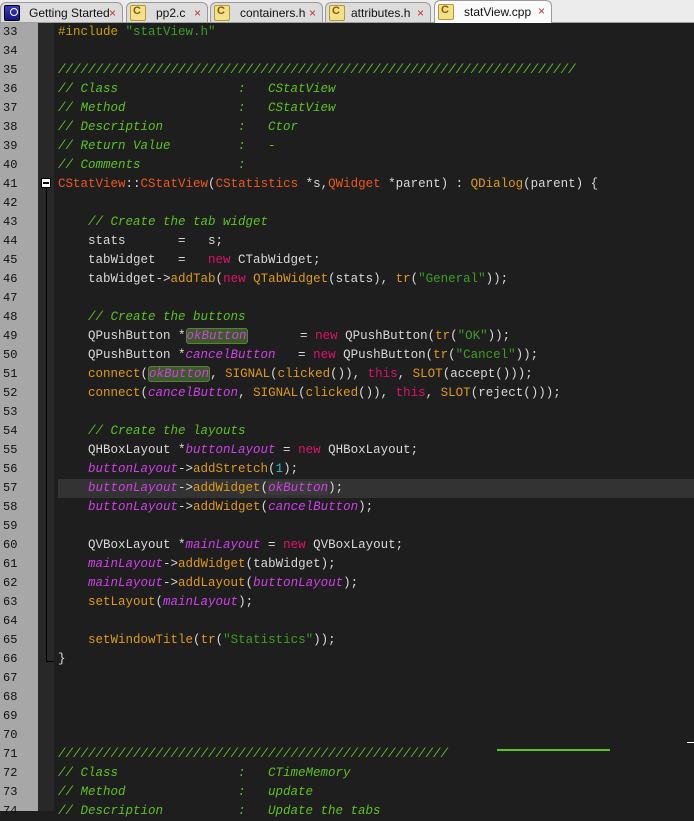  Describe the element at coordinates (347, 203) in the screenshot. I see `code-line: 42` at that location.